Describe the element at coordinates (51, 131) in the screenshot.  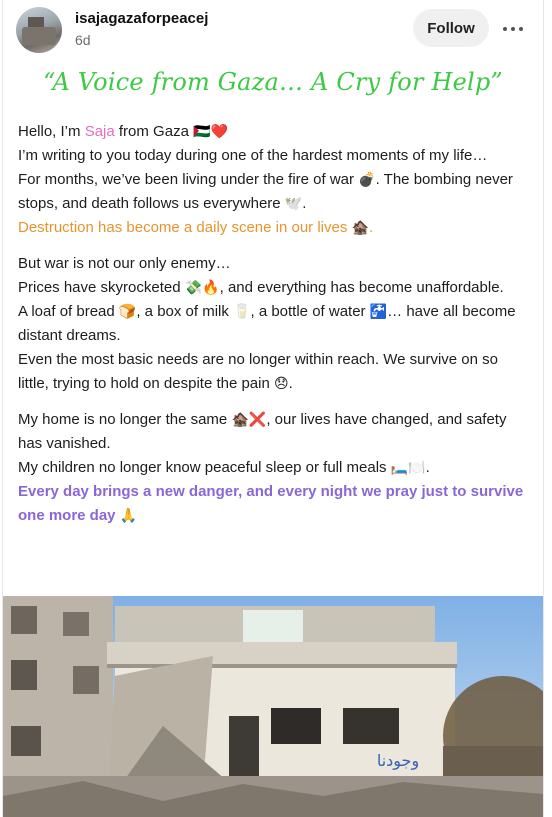
I see `text-segment: Hello, I’m` at that location.